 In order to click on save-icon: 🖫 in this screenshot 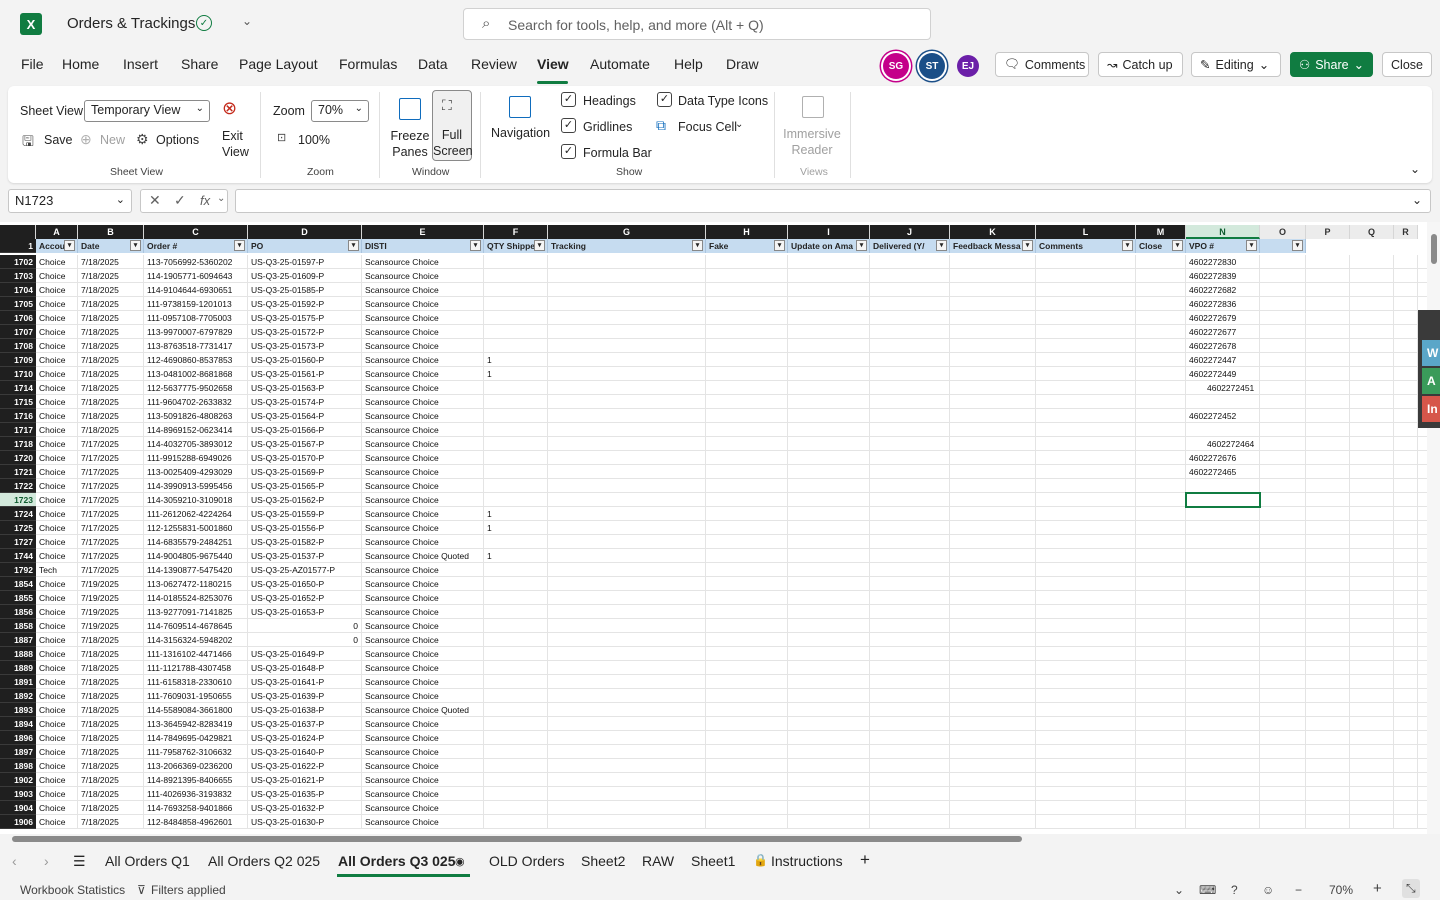, I will do `click(28, 143)`.